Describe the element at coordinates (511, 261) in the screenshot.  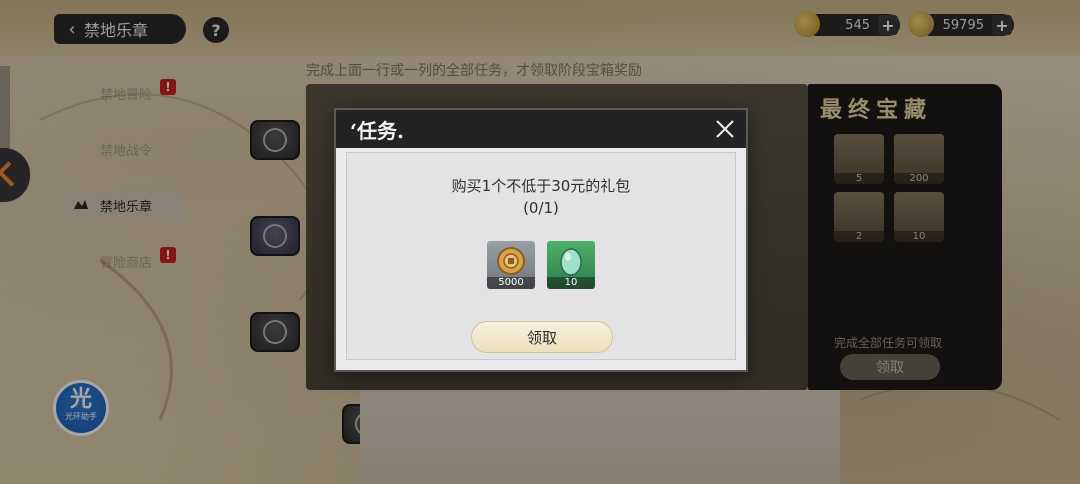
I see `coin-icon` at that location.